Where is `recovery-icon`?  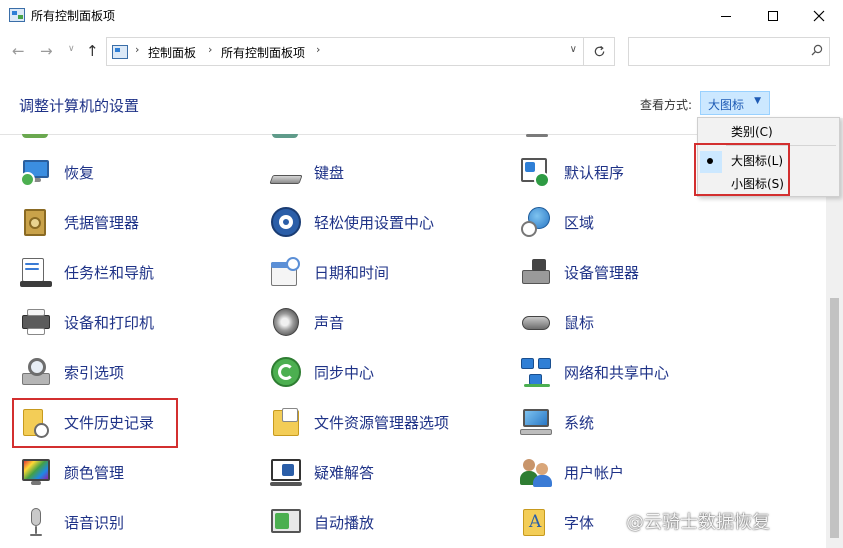 recovery-icon is located at coordinates (36, 172).